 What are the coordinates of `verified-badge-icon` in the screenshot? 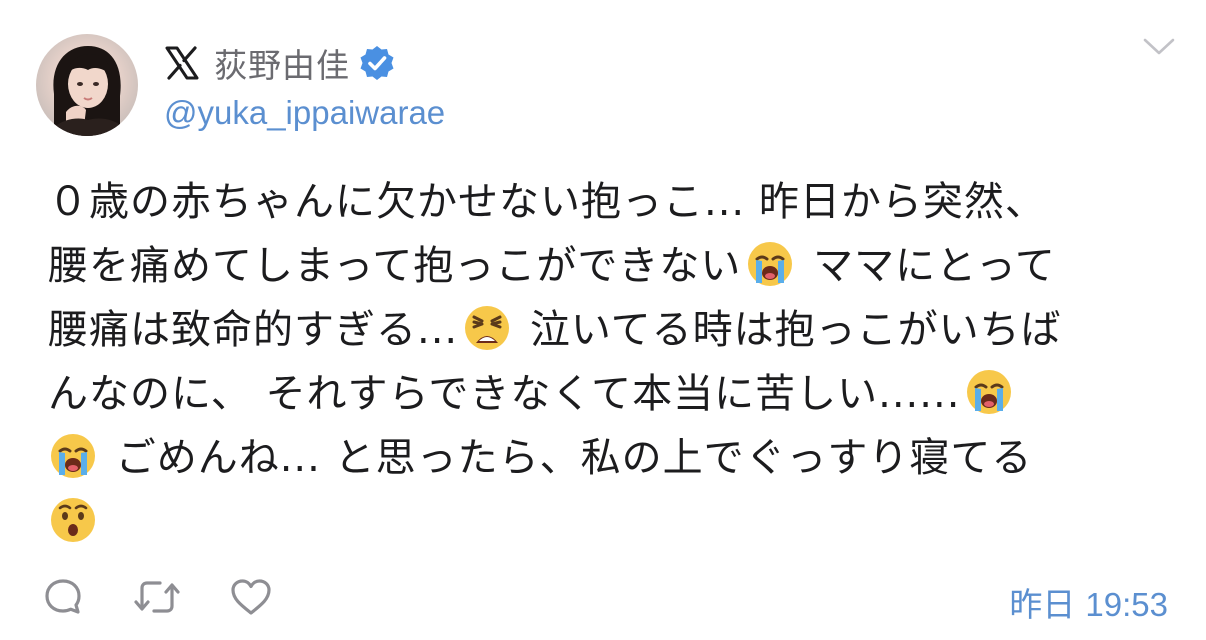 It's located at (377, 63).